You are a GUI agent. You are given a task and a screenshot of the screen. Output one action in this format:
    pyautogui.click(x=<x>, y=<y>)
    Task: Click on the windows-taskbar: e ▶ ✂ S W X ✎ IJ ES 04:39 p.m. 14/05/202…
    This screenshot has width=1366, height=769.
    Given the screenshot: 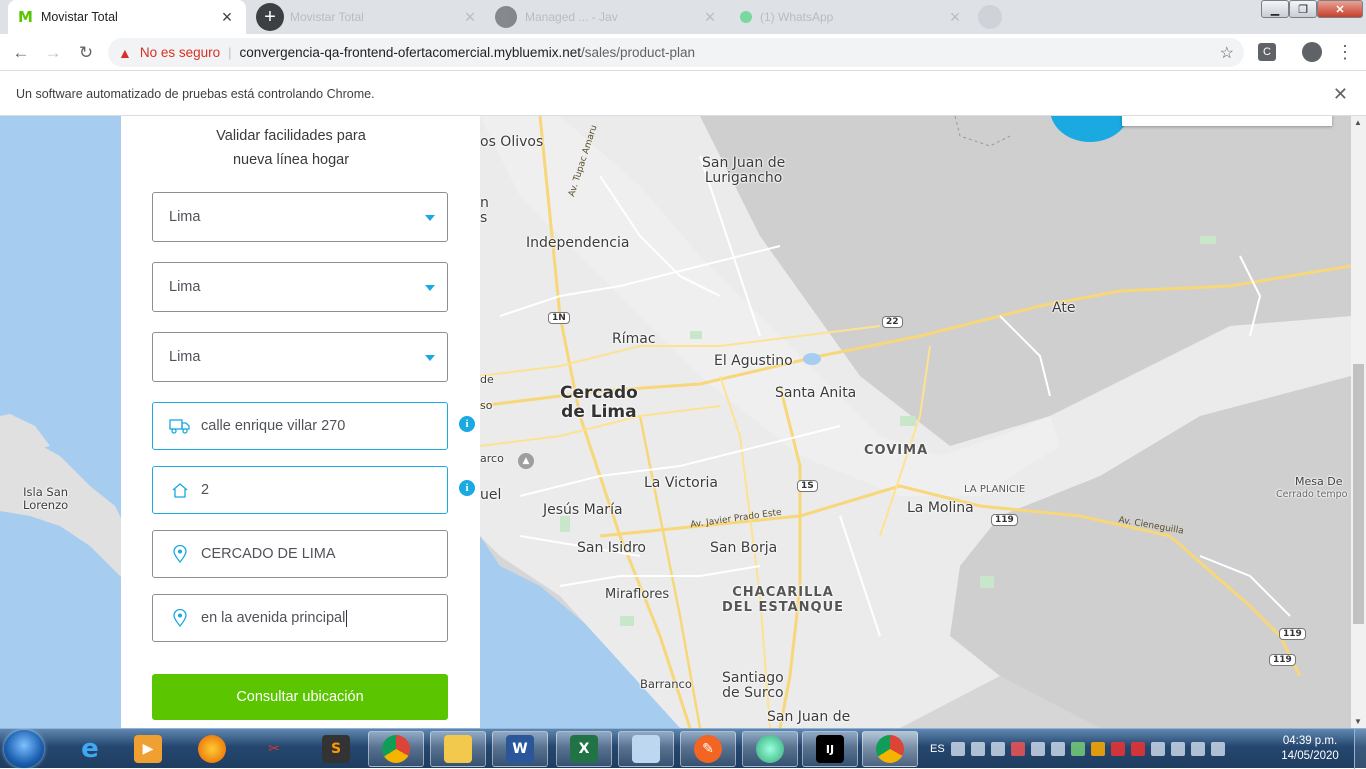 What is the action you would take?
    pyautogui.click(x=683, y=748)
    